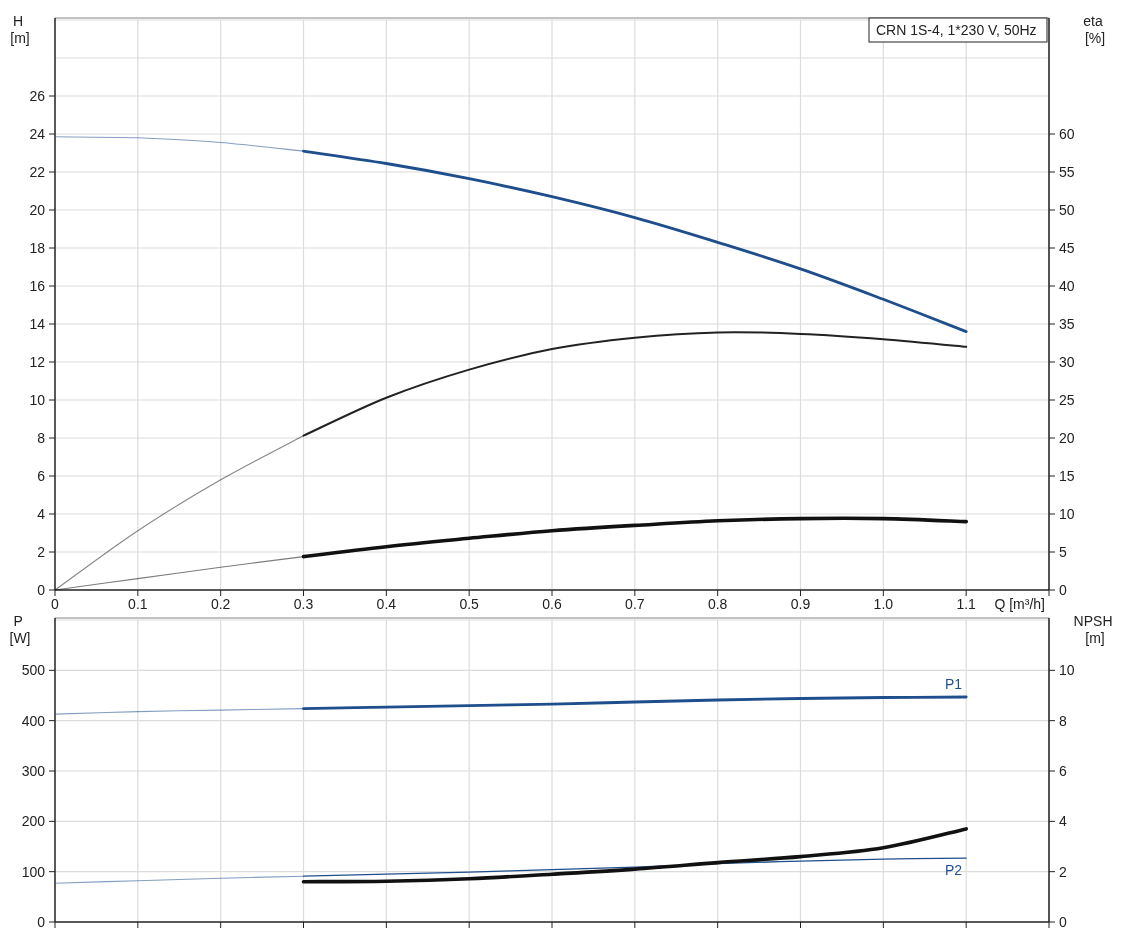 The image size is (1127, 942). What do you see at coordinates (1067, 362) in the screenshot?
I see `axis-tick-label: 30` at bounding box center [1067, 362].